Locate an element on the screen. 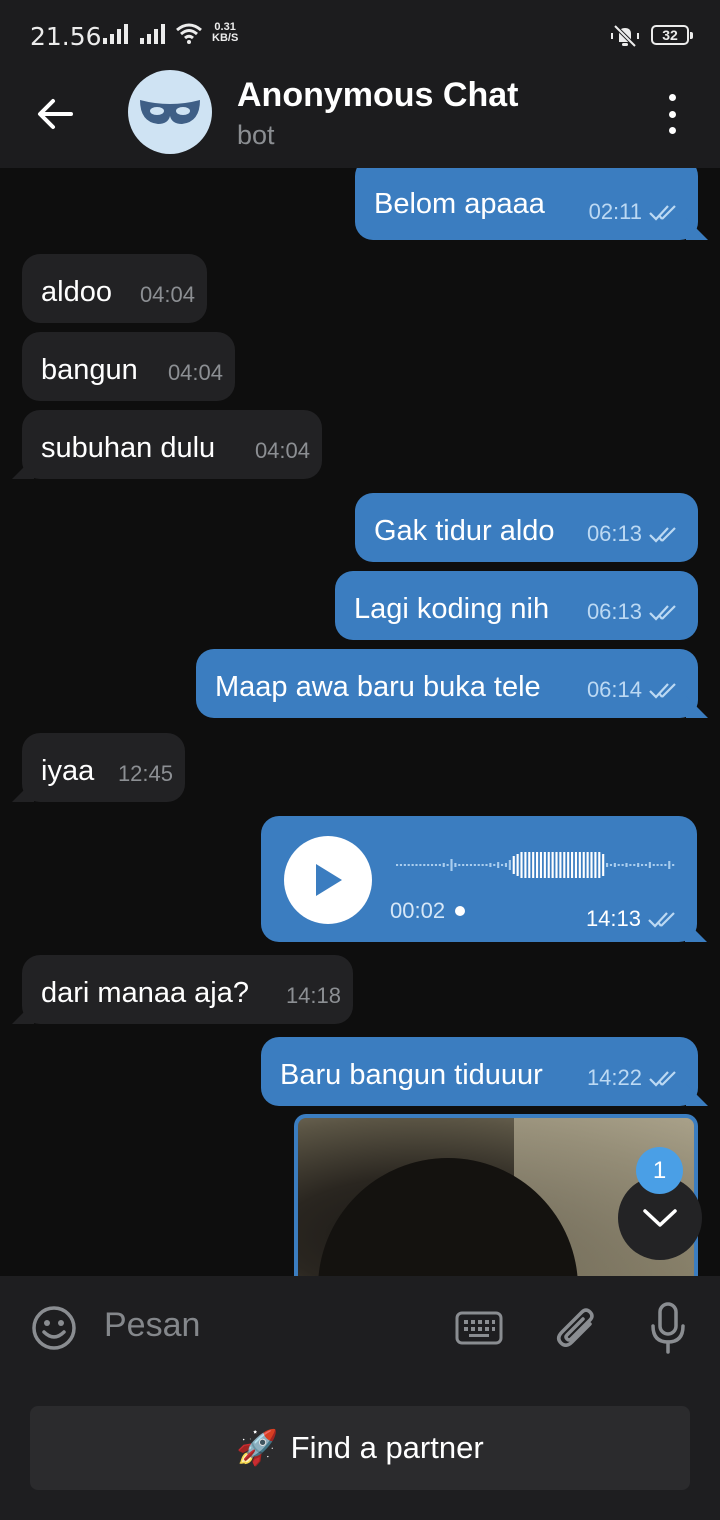  message-input is located at coordinates (264, 1325).